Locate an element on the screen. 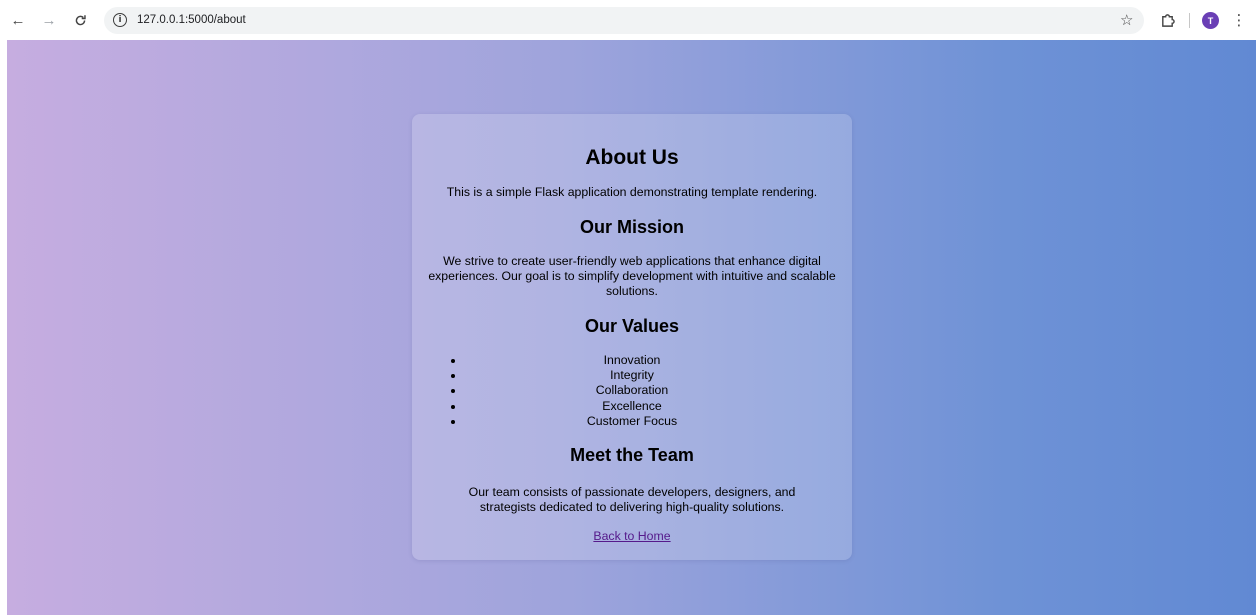 The image size is (1256, 615). puzzle-icon is located at coordinates (1168, 20).